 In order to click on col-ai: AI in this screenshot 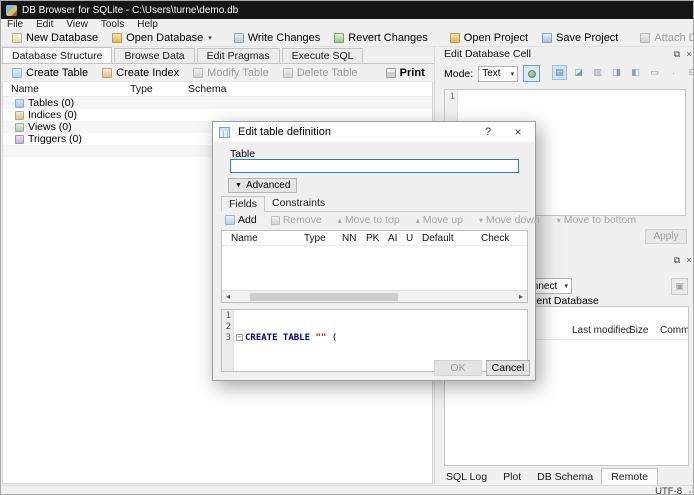, I will do `click(397, 238)`.